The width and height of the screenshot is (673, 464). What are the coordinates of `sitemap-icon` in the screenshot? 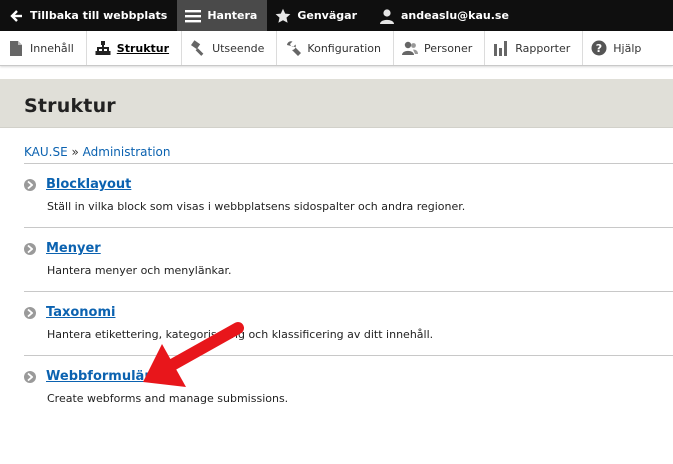 It's located at (103, 48).